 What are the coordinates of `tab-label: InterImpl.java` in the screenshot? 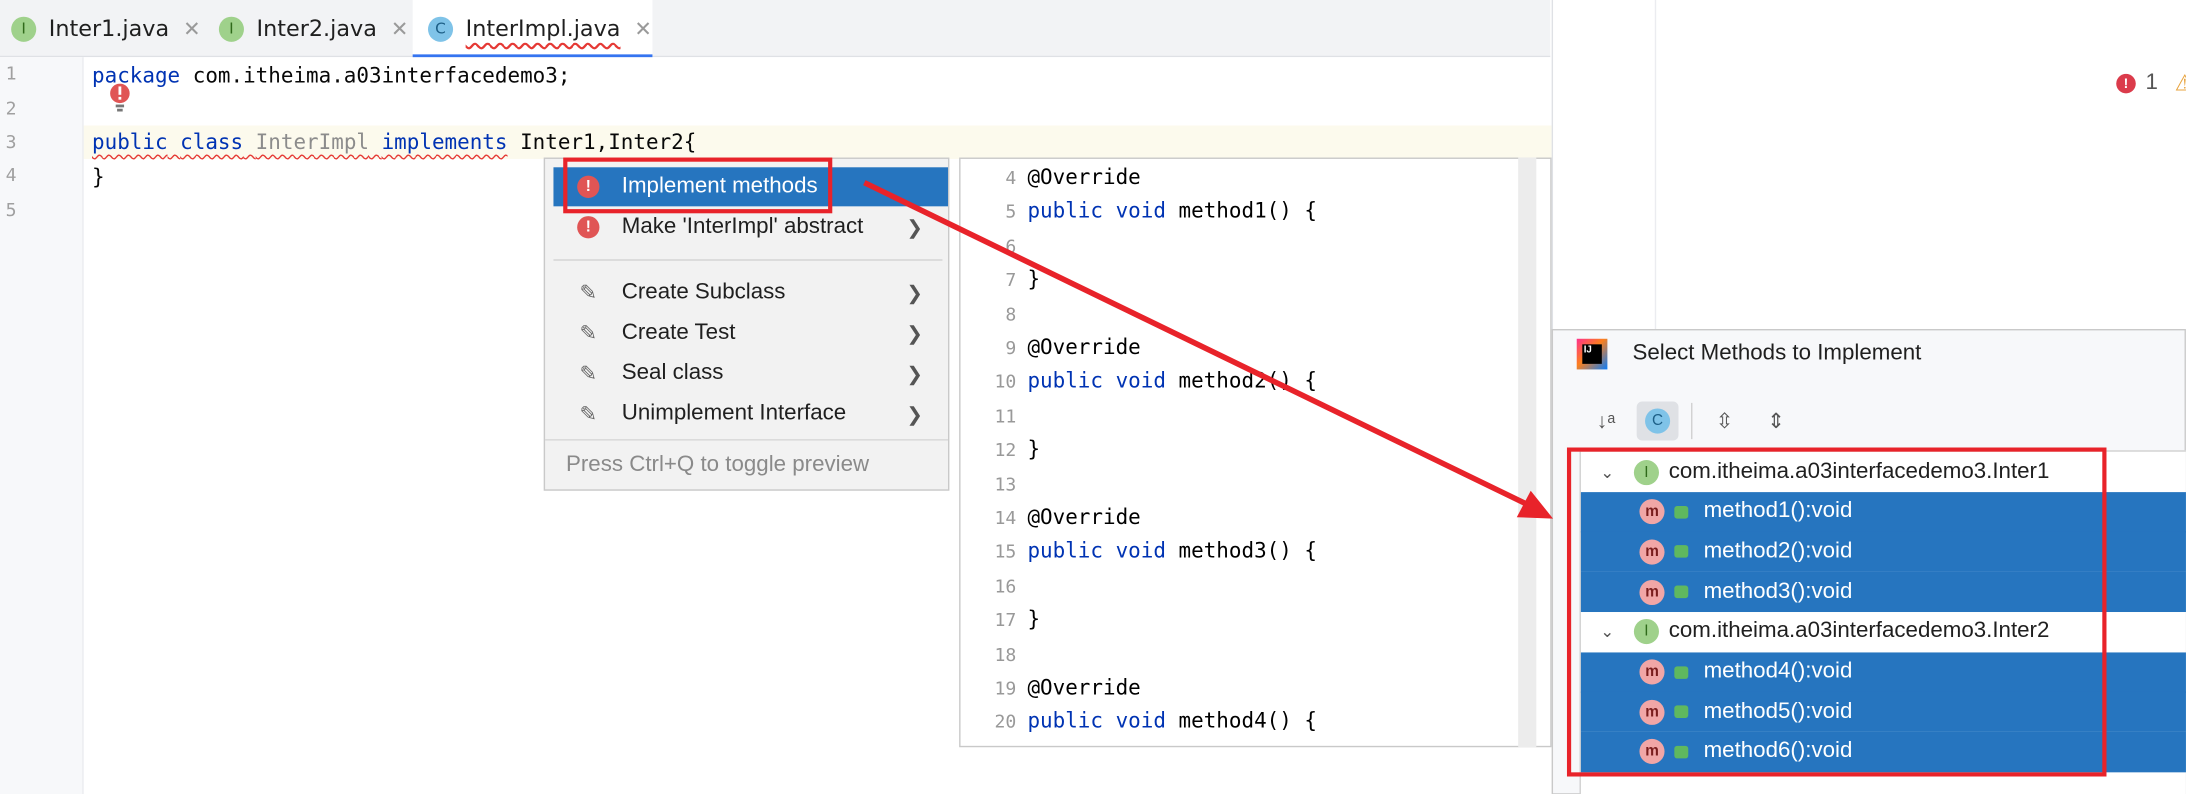 It's located at (543, 28).